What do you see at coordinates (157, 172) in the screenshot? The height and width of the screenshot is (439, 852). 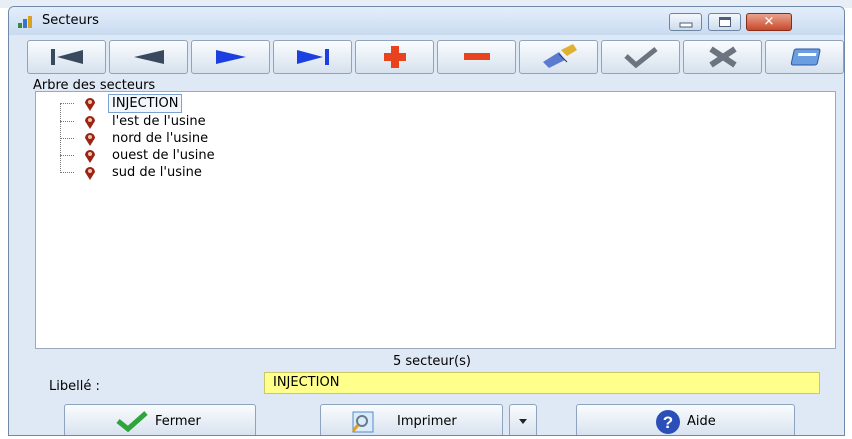 I see `tree-item-label: sud de l'usine` at bounding box center [157, 172].